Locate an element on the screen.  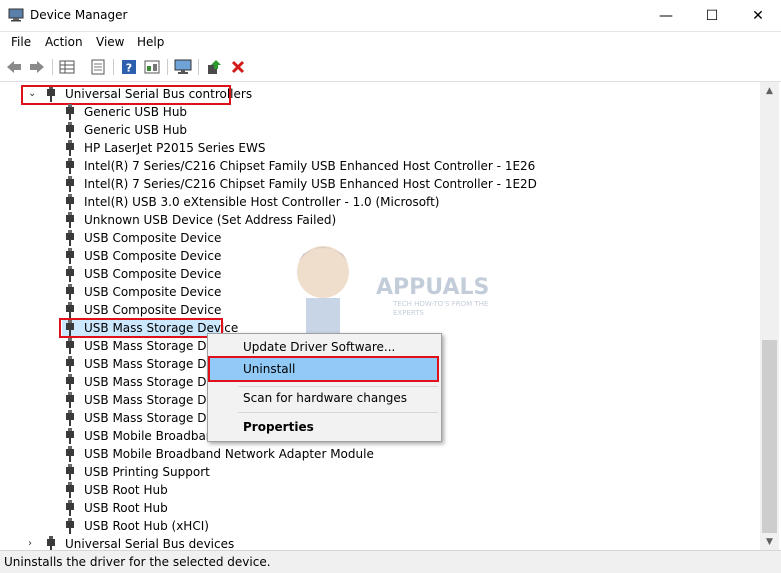
vertical-scrollbar: ▲ ▼ is located at coordinates (769, 316).